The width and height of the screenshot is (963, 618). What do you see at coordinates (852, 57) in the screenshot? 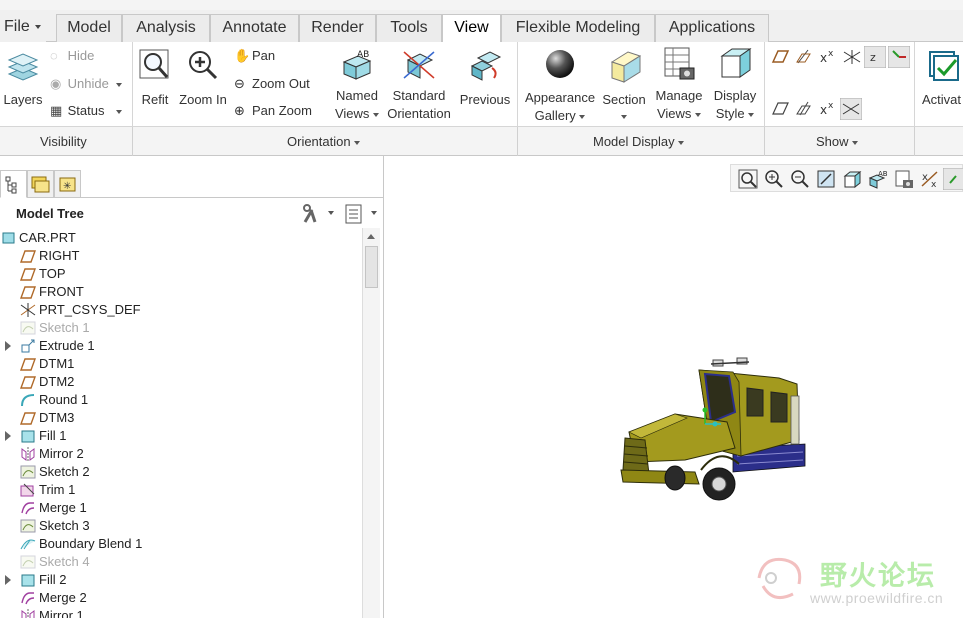
I see `csys-display-icon` at bounding box center [852, 57].